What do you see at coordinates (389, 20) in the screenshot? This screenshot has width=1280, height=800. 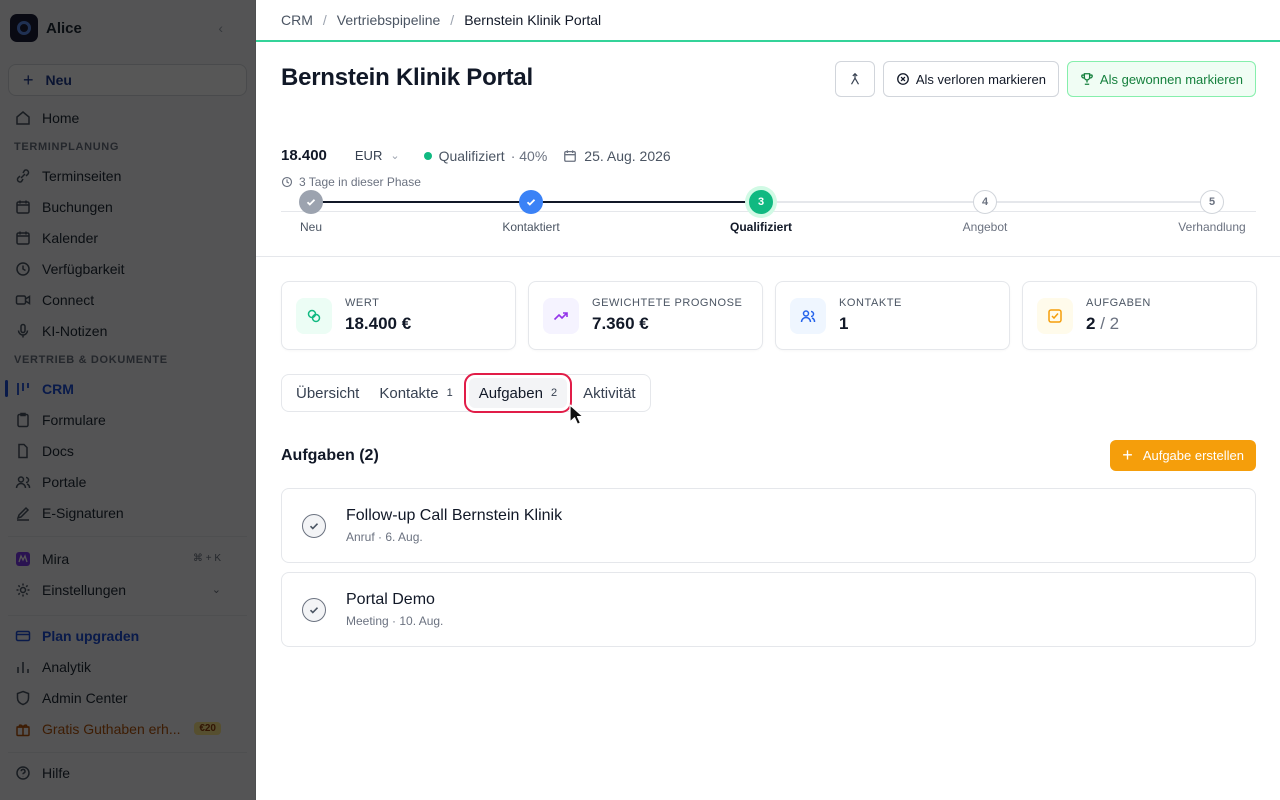 I see `breadcrumb-item-pipeline: Vertriebspipeline` at bounding box center [389, 20].